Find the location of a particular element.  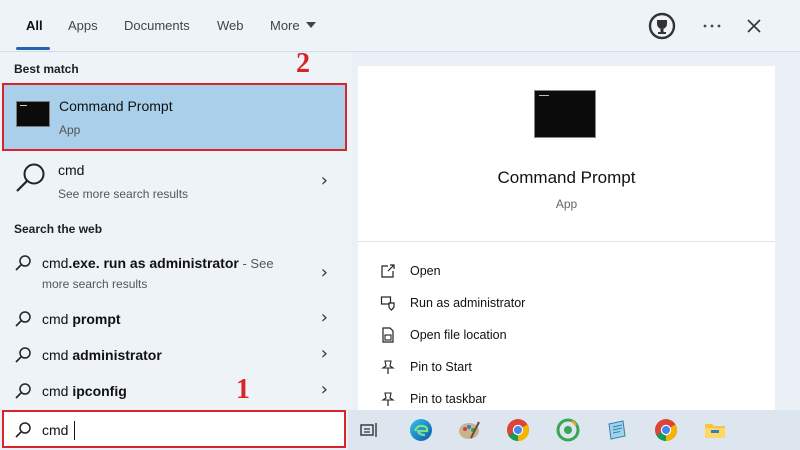

web-result-administrator: cmd administrator › is located at coordinates (176, 356).